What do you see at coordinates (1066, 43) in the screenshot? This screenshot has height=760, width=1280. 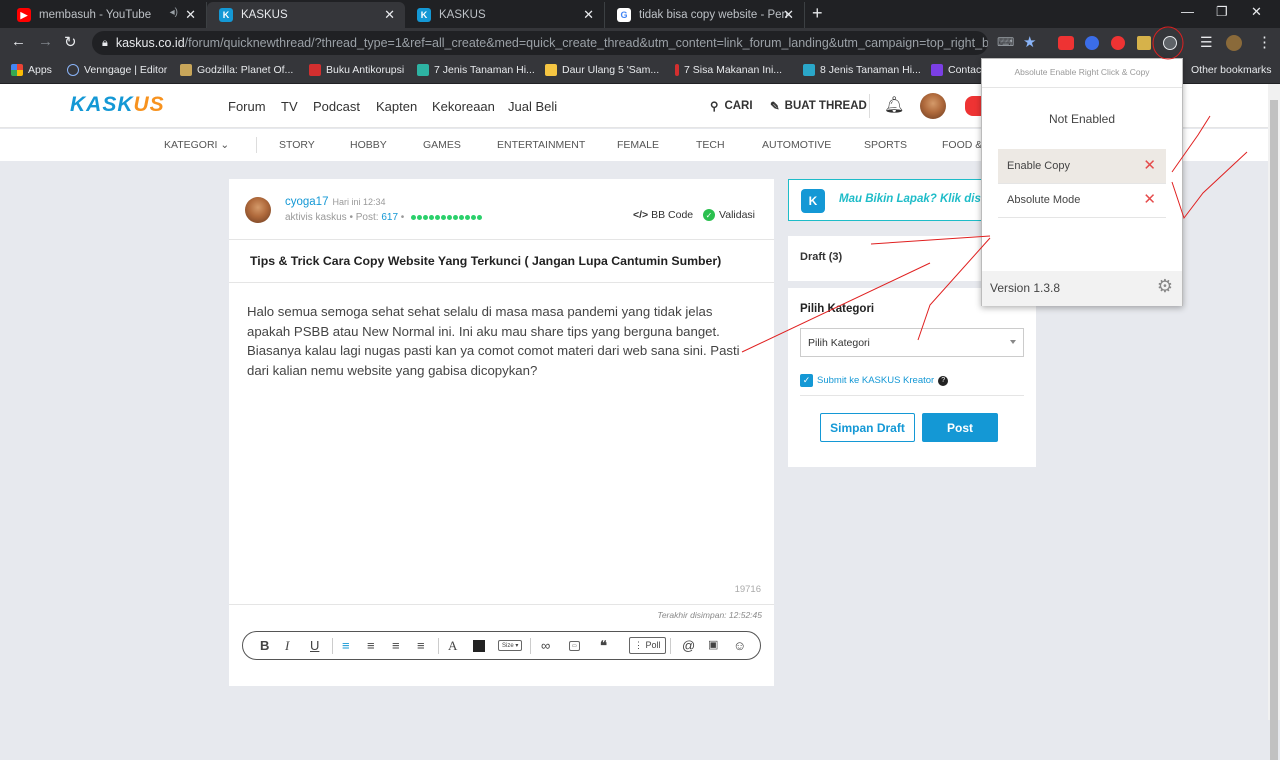 I see `yab-extension-icon` at bounding box center [1066, 43].